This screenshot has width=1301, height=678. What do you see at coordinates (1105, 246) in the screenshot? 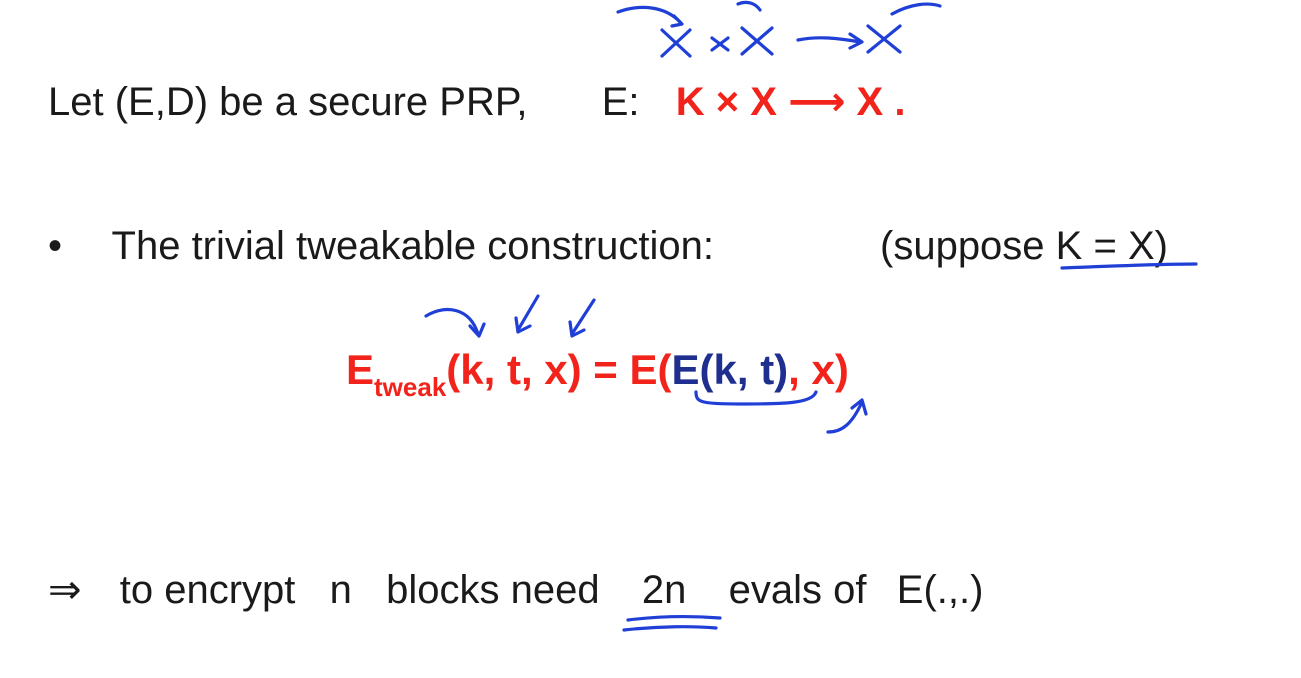
I see `suppose-equation: K = X` at bounding box center [1105, 246].